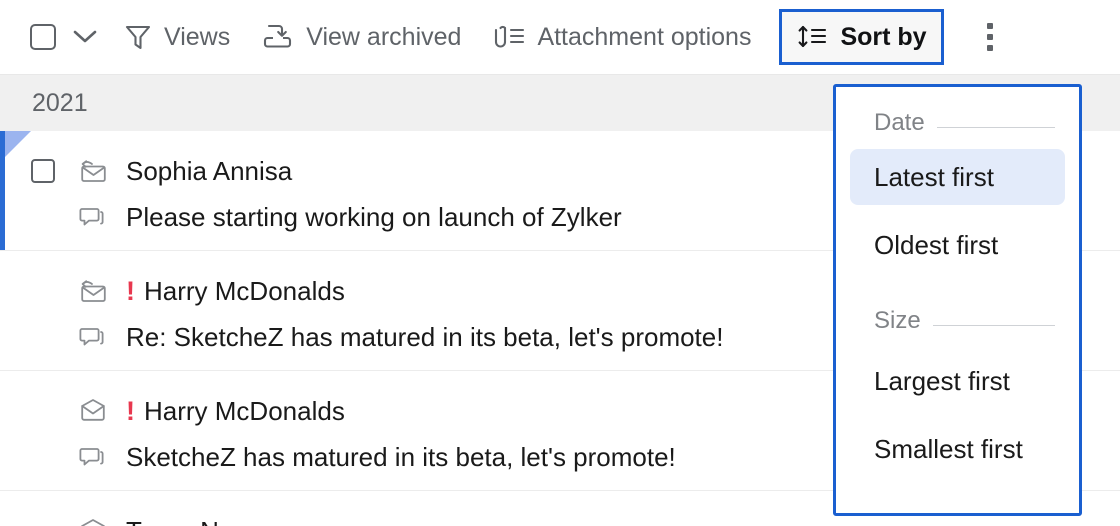  Describe the element at coordinates (197, 36) in the screenshot. I see `toolbar-label-views: Views` at that location.